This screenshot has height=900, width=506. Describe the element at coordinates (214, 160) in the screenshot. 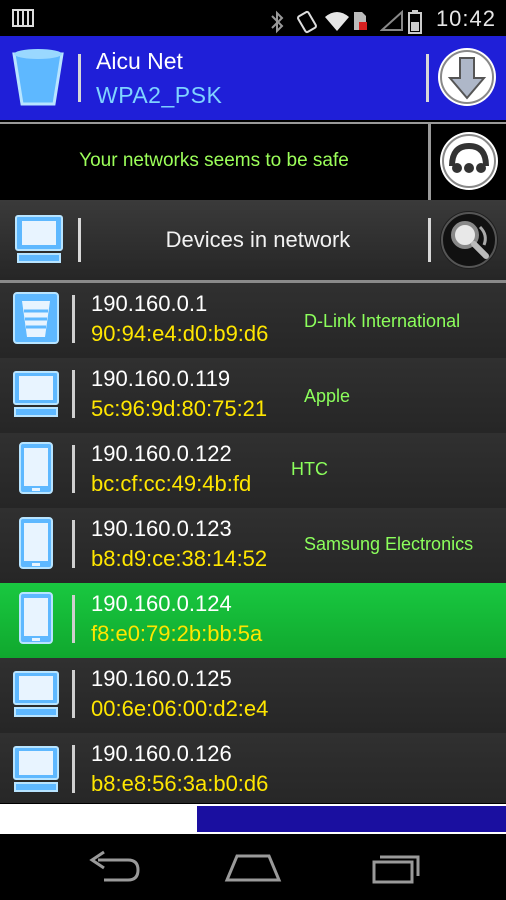

I see `safety-message: Your networks seems to be safe` at that location.